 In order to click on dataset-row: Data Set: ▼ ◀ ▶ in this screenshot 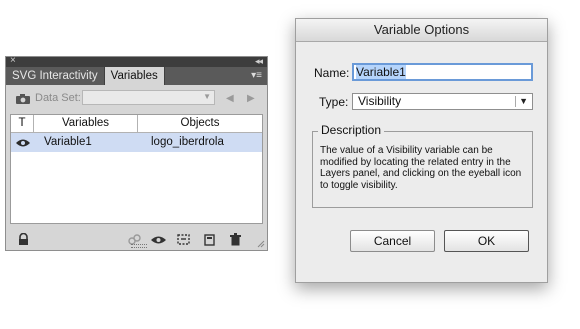, I will do `click(136, 98)`.